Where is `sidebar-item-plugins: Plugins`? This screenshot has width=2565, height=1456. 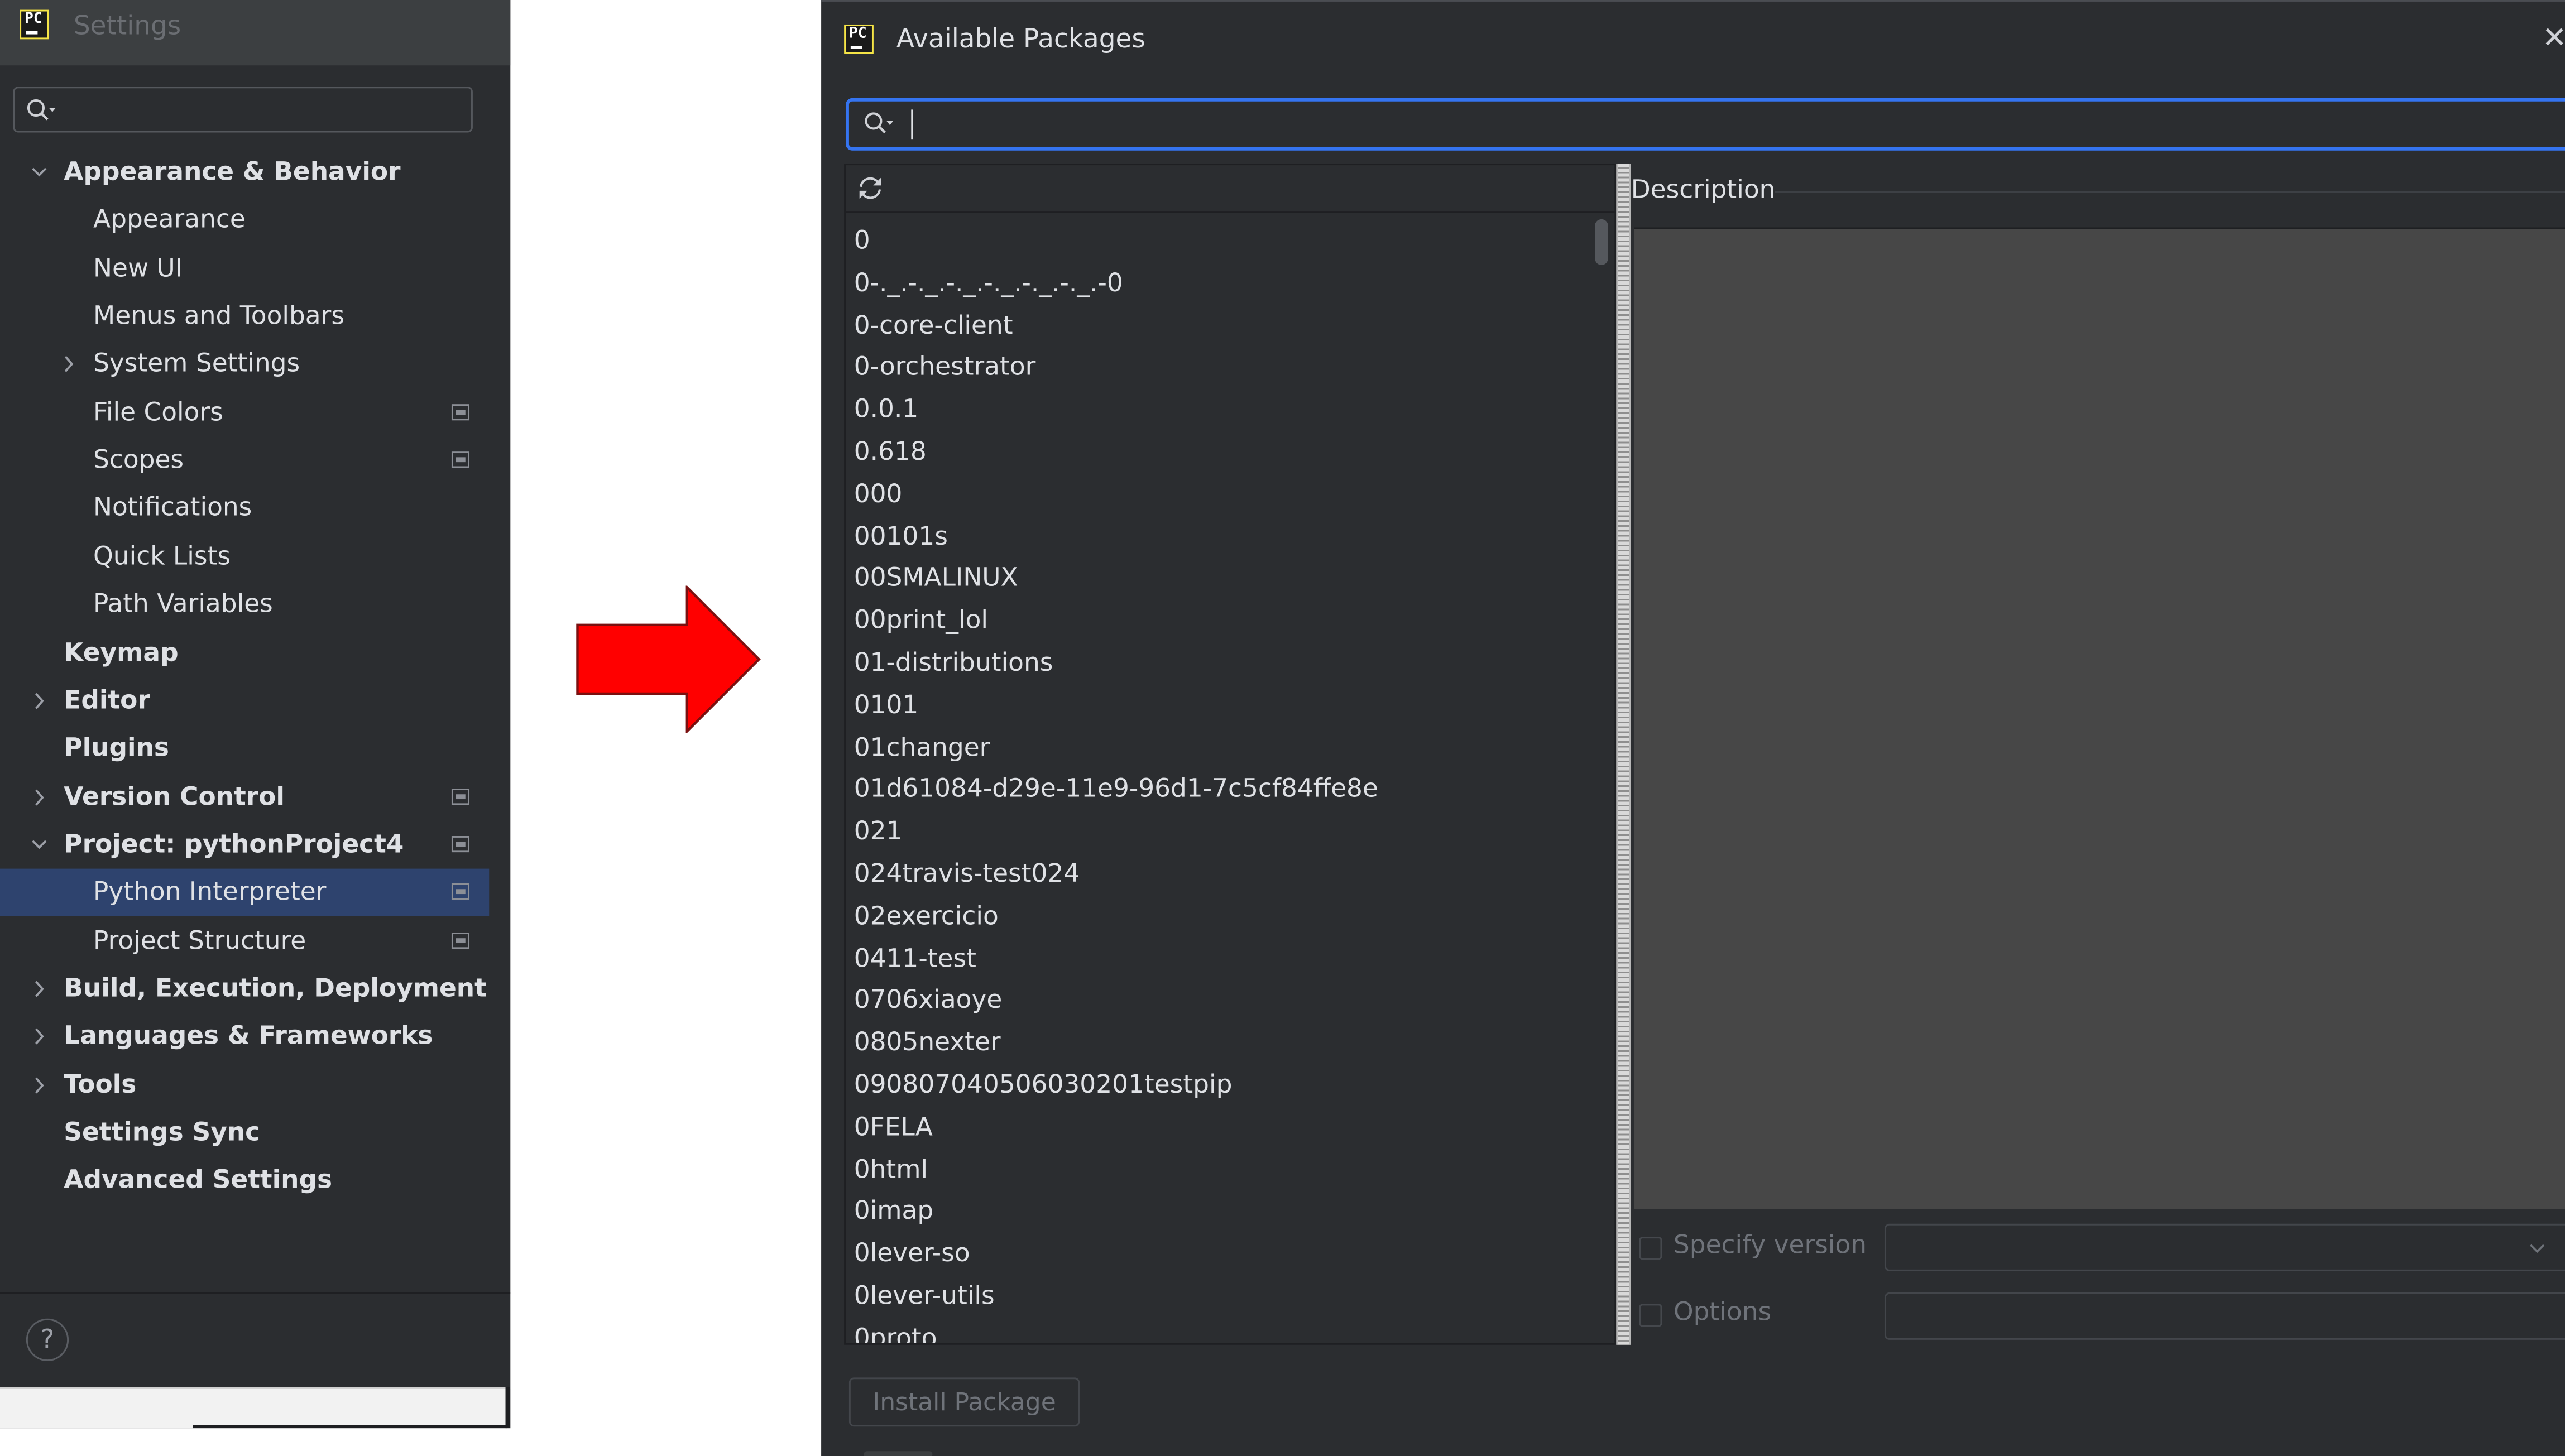
sidebar-item-plugins: Plugins is located at coordinates (244, 748).